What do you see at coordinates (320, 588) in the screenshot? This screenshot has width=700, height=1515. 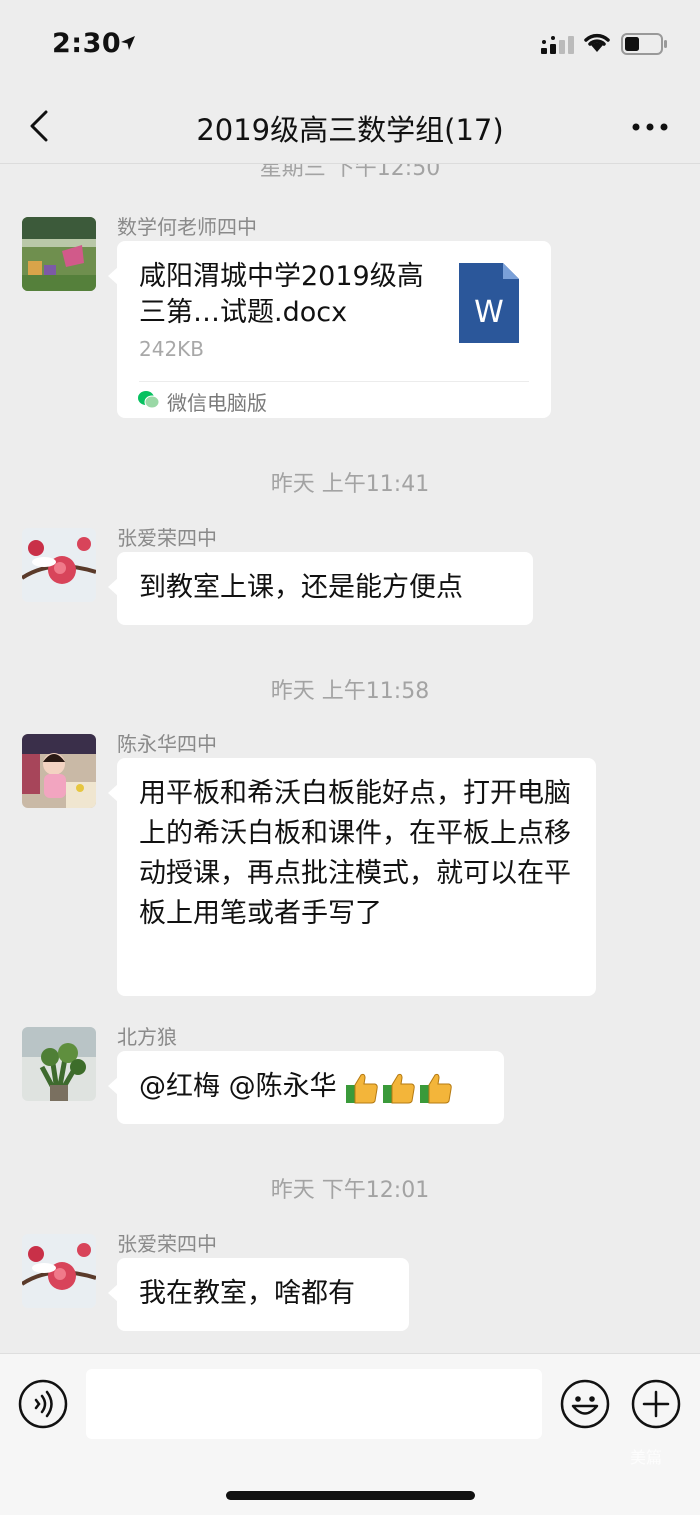 I see `message-bubble: 到教室上课，还是能方便点` at bounding box center [320, 588].